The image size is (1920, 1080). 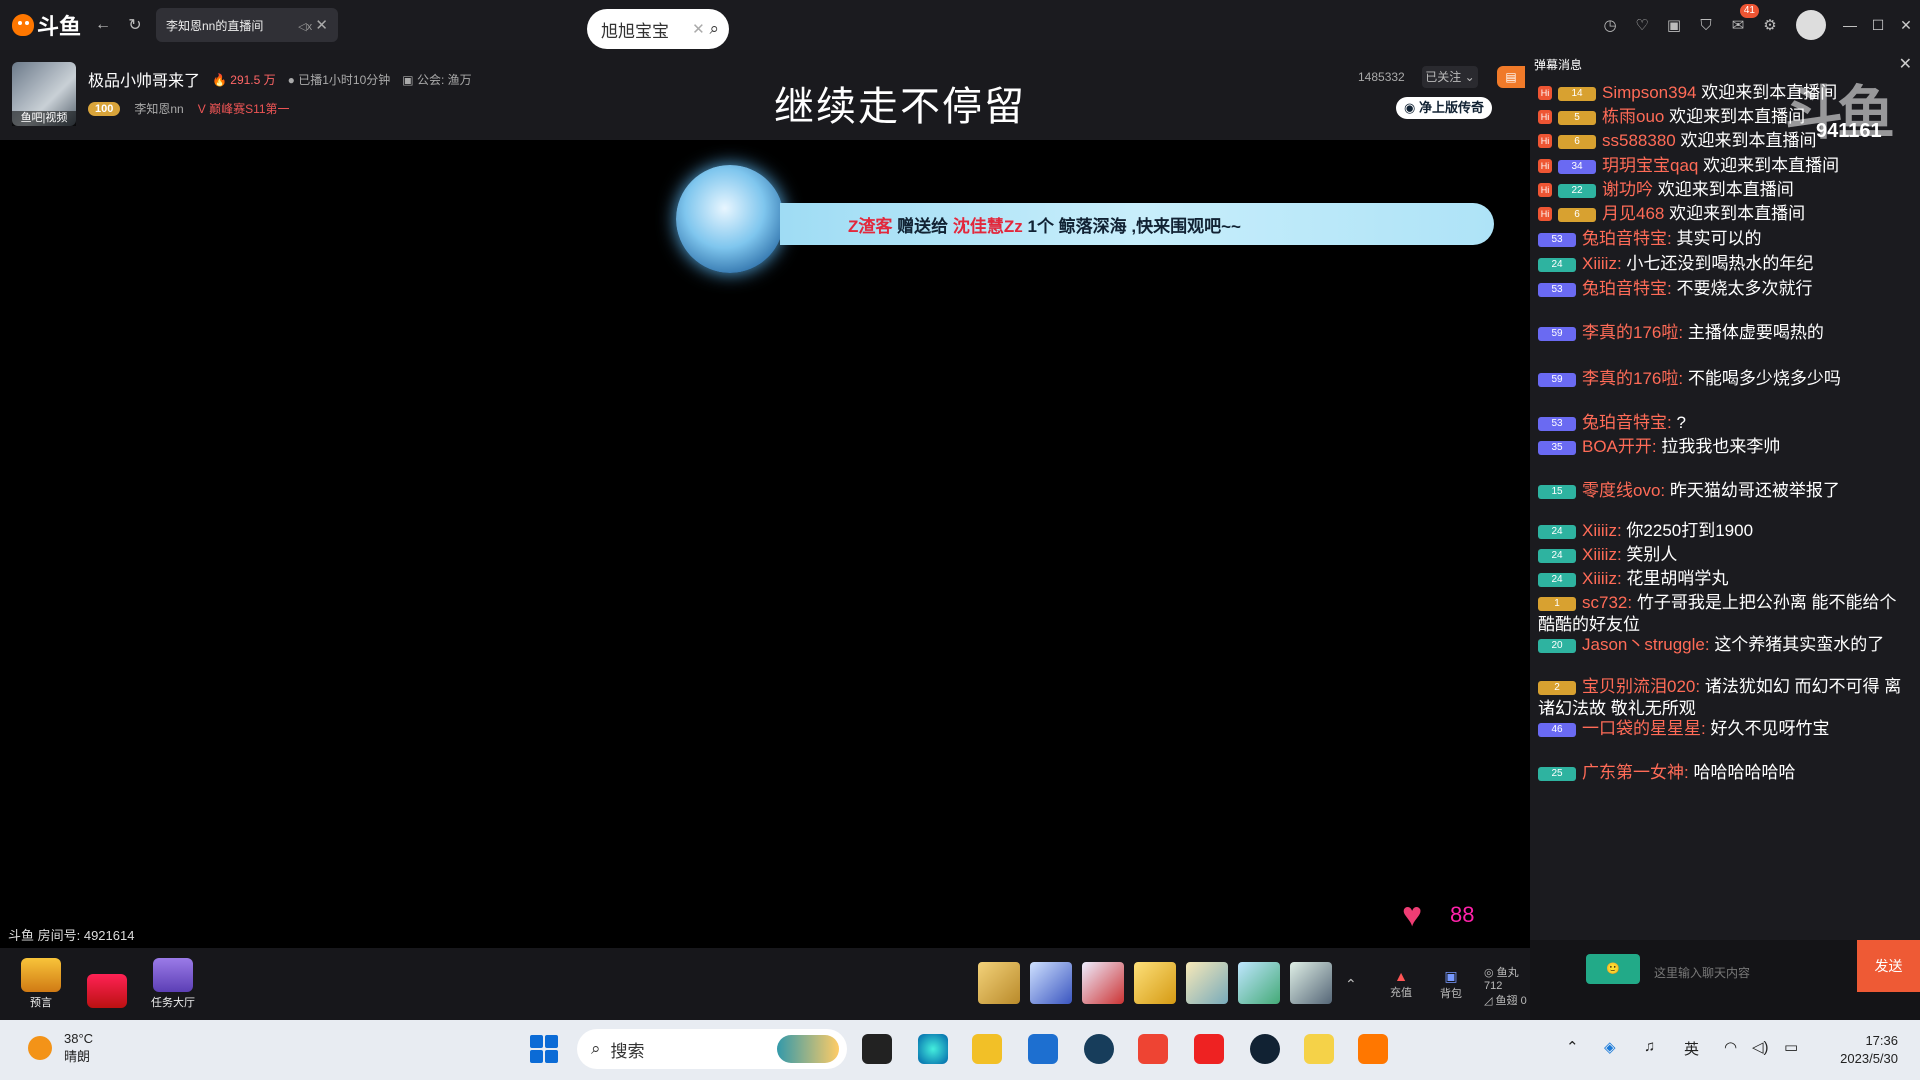 I want to click on rank-badge: V 巅峰赛S11第一, so click(x=244, y=108).